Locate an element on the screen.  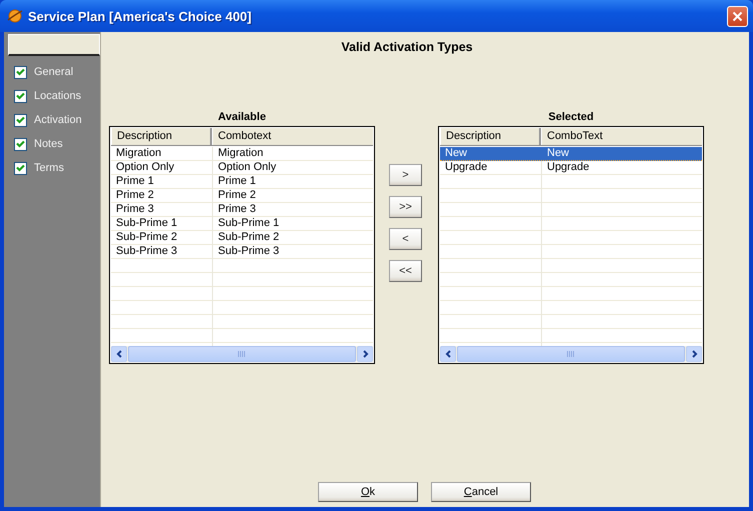
move-button: >> is located at coordinates (405, 207).